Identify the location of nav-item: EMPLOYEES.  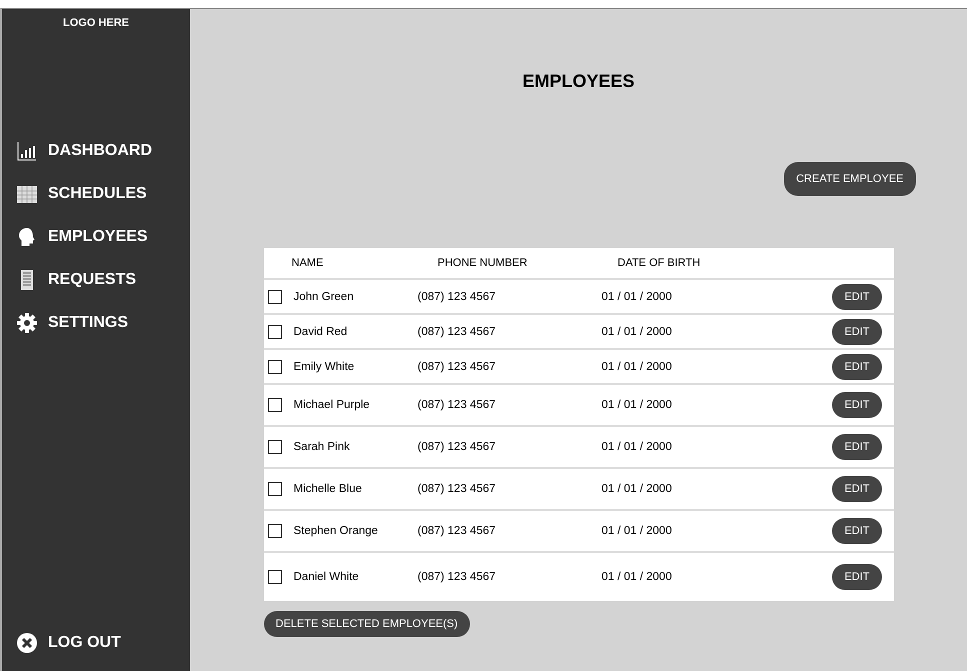
(103, 236).